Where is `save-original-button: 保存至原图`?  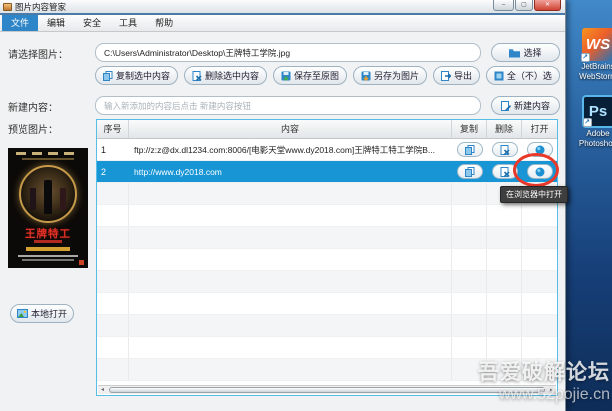 save-original-button: 保存至原图 is located at coordinates (309, 75).